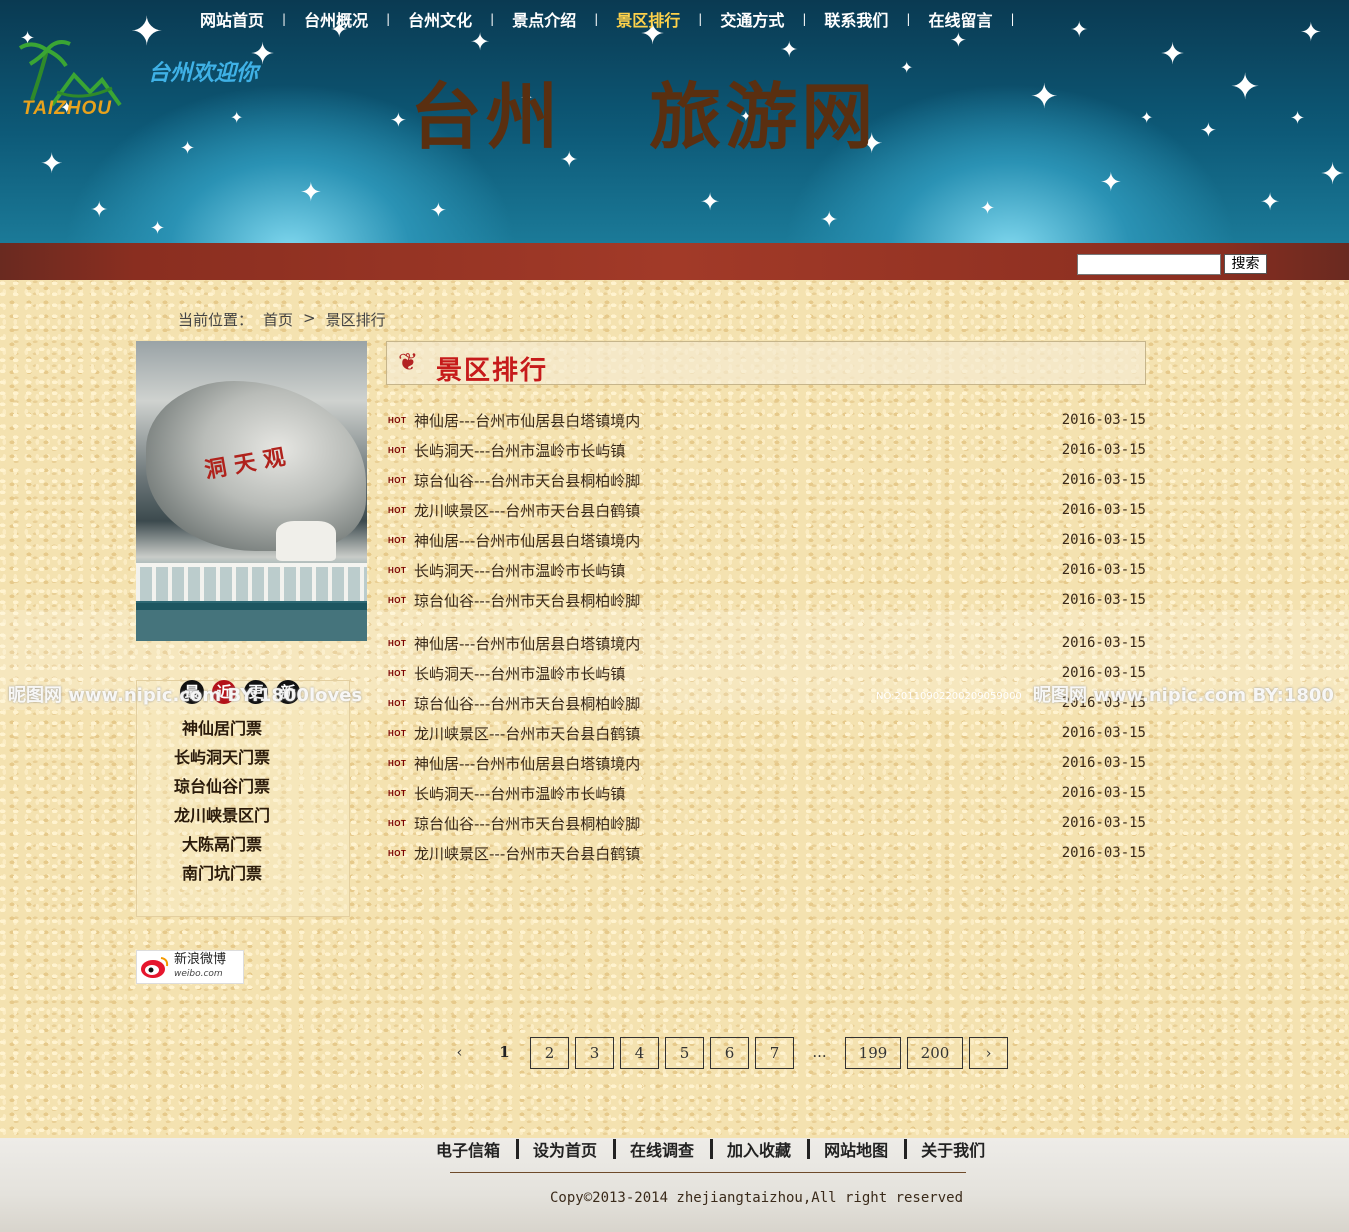 This screenshot has height=1232, width=1349. I want to click on footer-divider, so click(708, 1172).